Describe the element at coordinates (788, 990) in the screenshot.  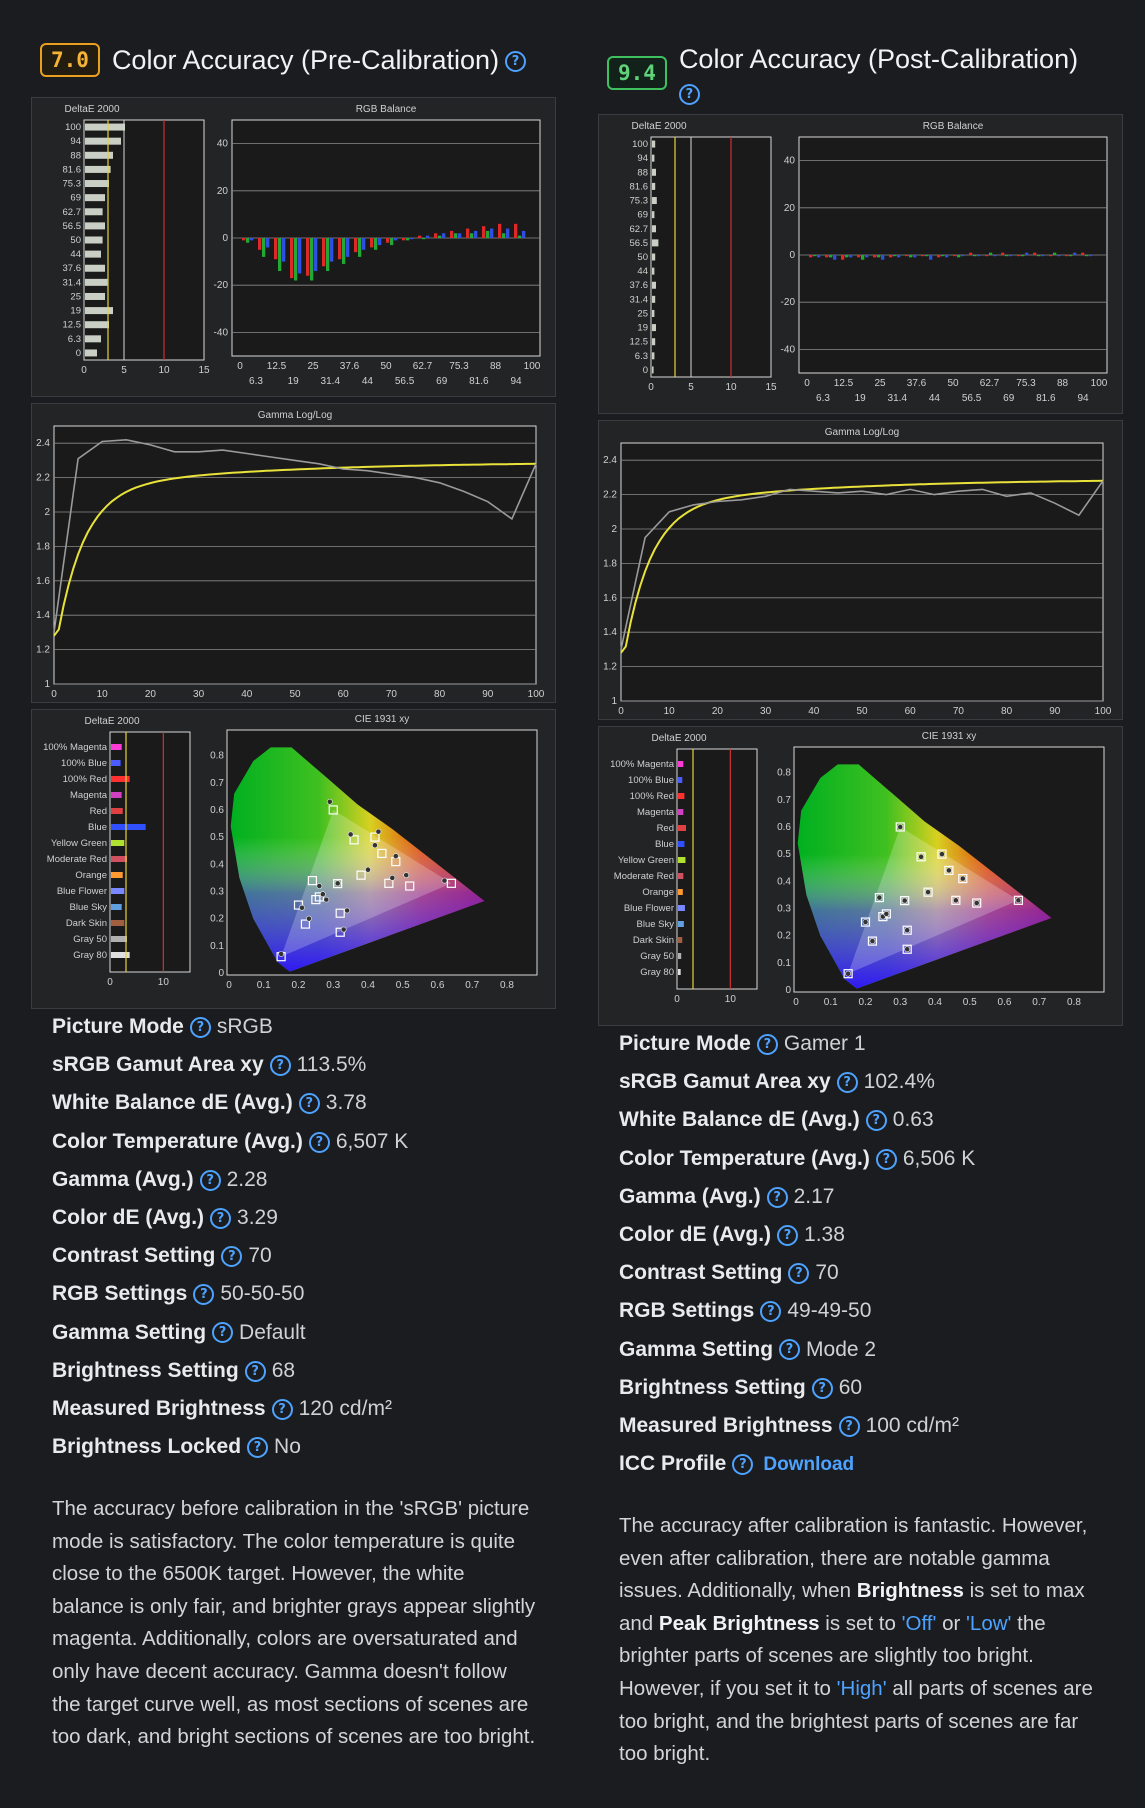
I see `cie-ytick: 0` at that location.